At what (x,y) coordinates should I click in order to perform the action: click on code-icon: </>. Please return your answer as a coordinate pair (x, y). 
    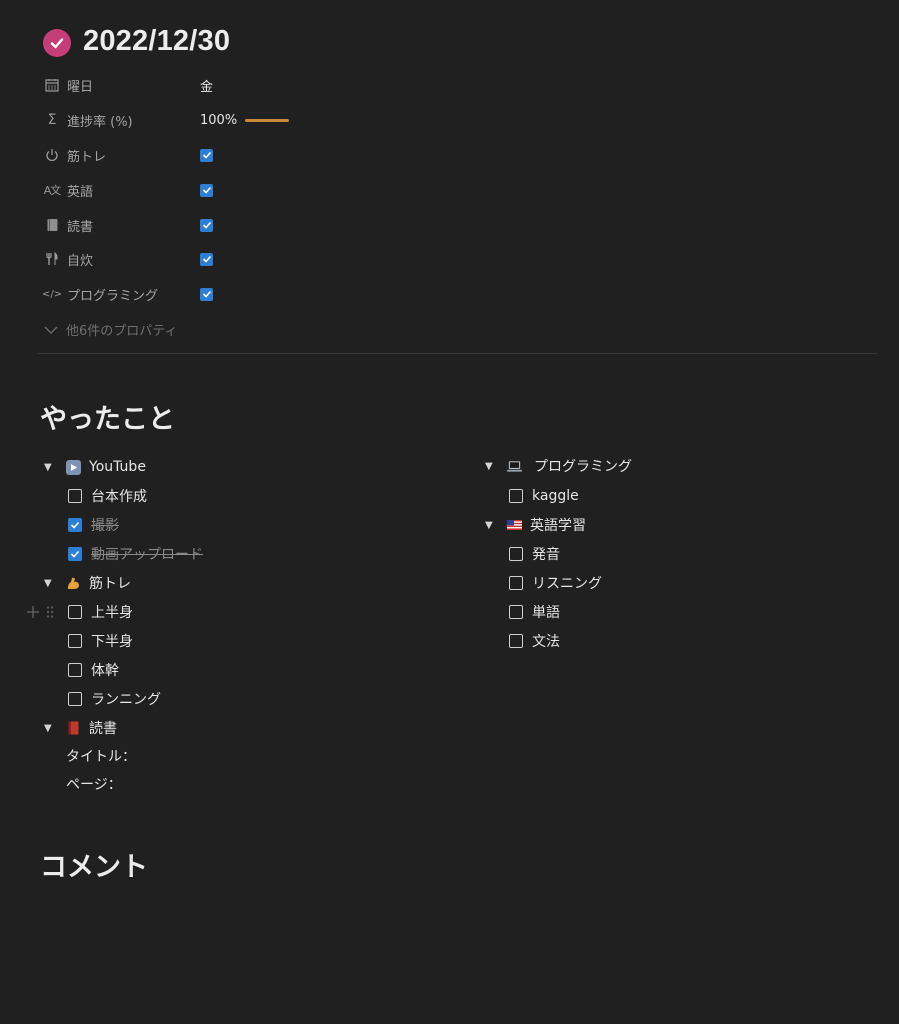
    Looking at the image, I should click on (52, 294).